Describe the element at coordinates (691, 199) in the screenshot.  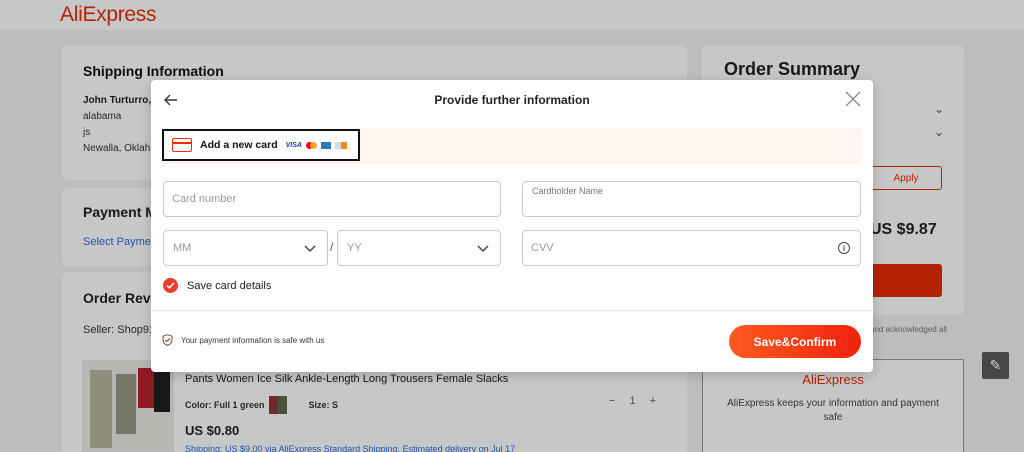
I see `cardholder-name-field: Cardholder Name` at that location.